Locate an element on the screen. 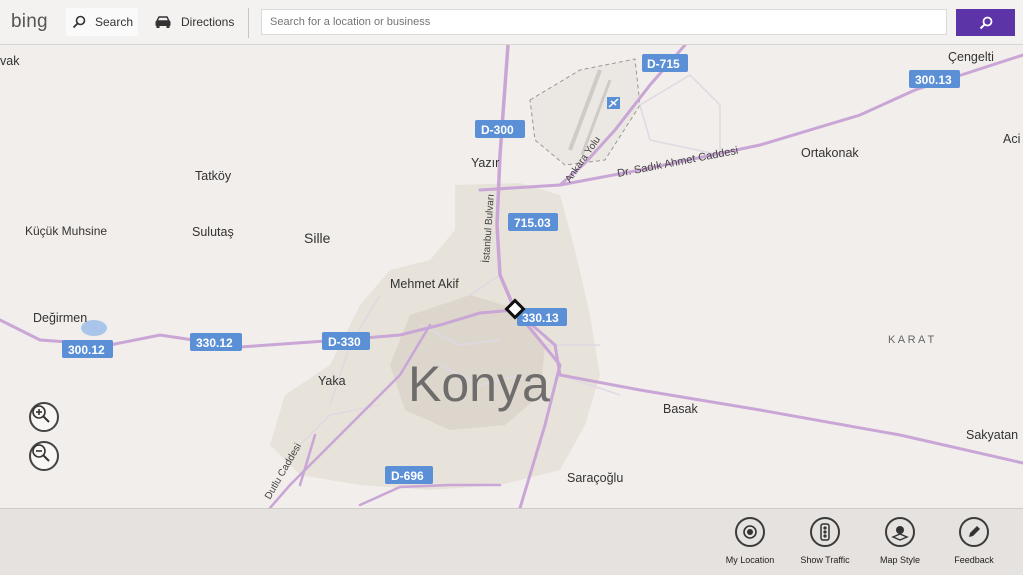 This screenshot has width=1023, height=575. place-vak: vak is located at coordinates (10, 61).